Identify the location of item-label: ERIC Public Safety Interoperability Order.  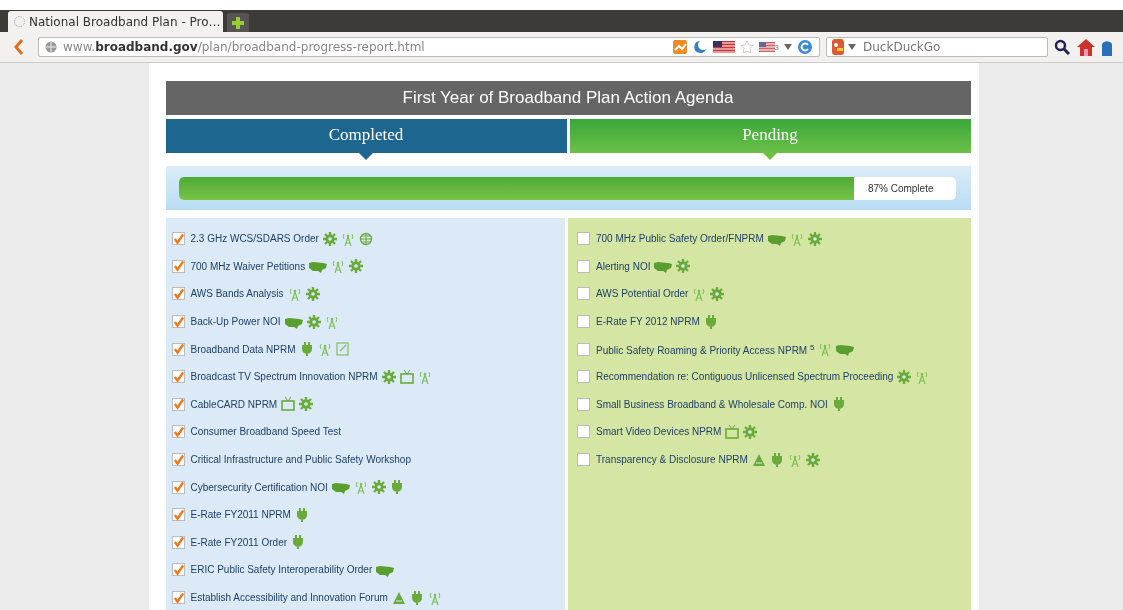
(281, 570).